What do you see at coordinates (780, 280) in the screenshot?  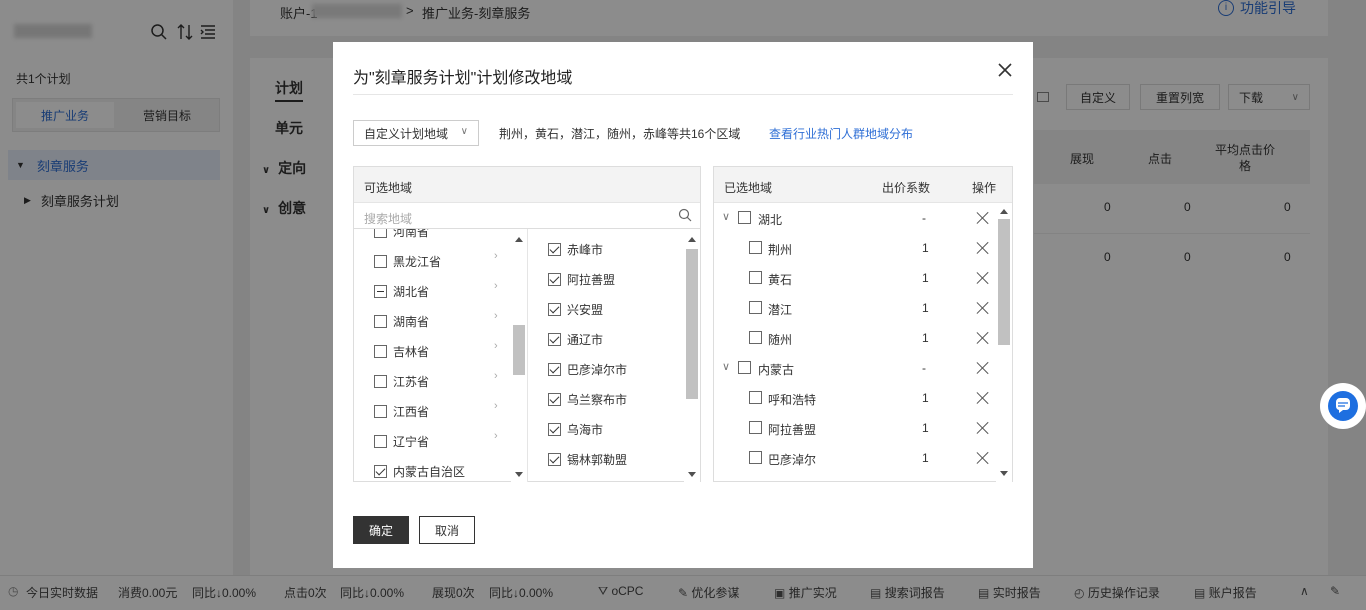 I see `selected-region-label: 黄石` at bounding box center [780, 280].